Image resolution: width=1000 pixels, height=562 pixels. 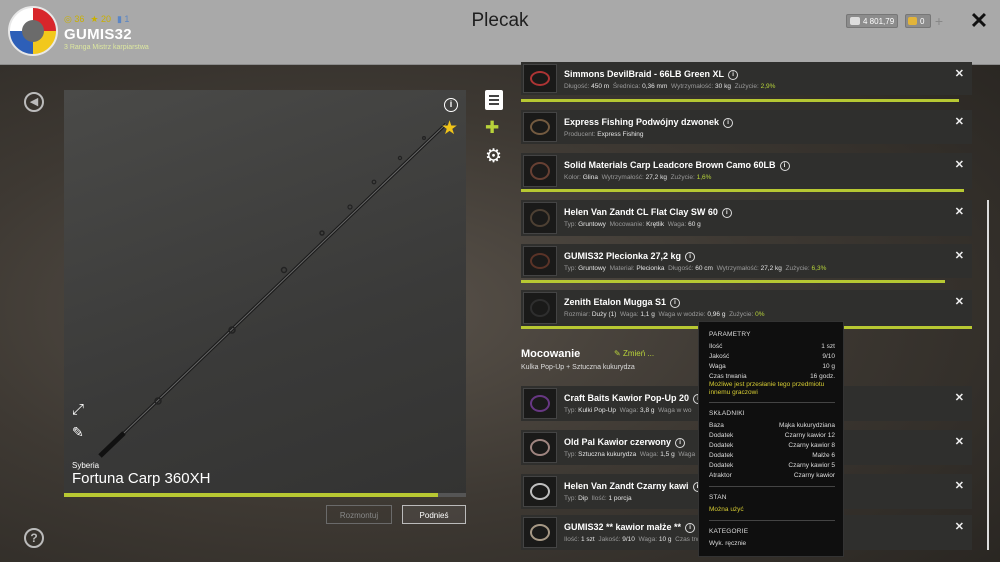 What do you see at coordinates (34, 538) in the screenshot?
I see `help-button: ?` at bounding box center [34, 538].